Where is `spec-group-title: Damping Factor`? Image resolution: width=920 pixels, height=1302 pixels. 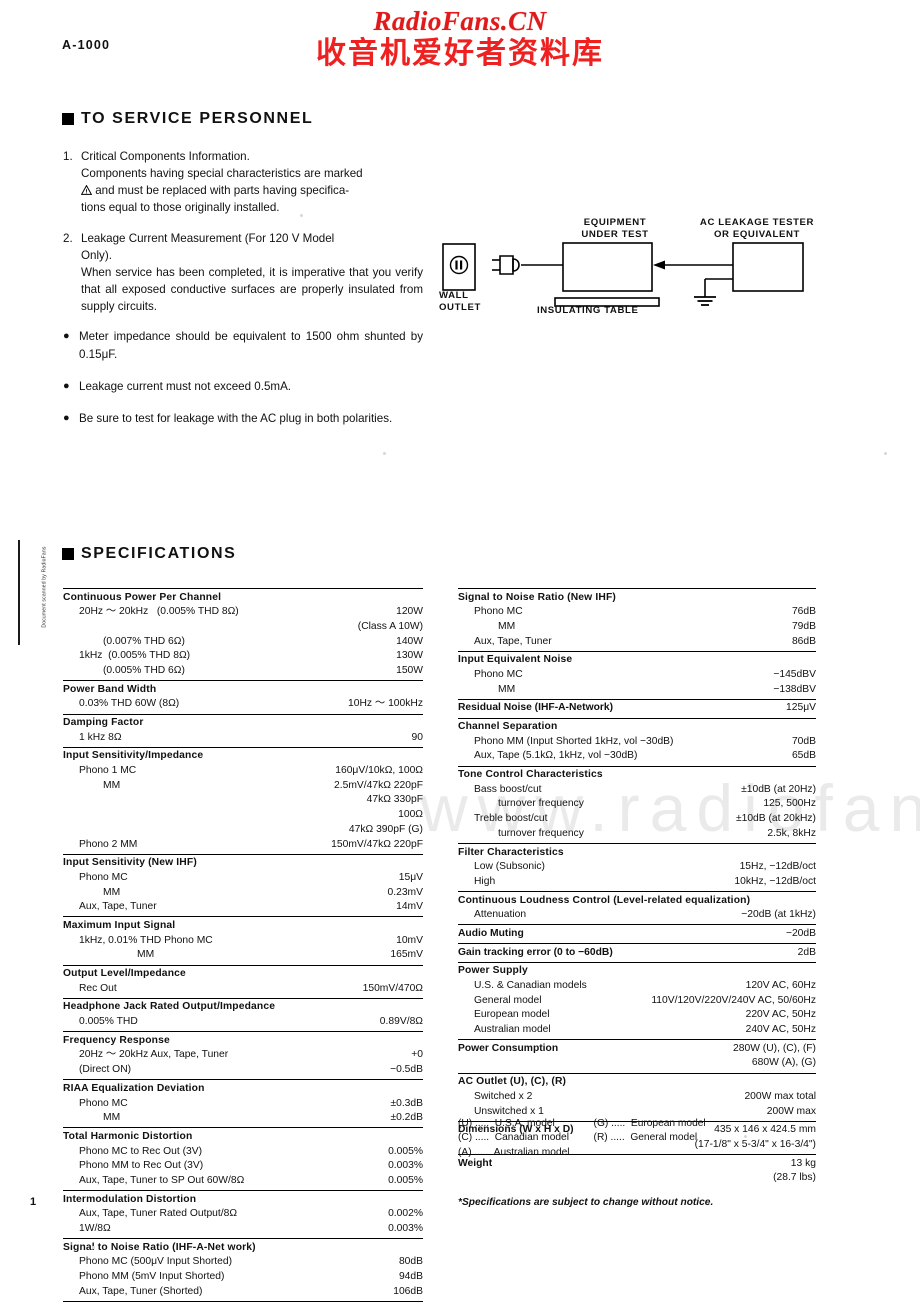
spec-group-title: Damping Factor is located at coordinates (103, 722).